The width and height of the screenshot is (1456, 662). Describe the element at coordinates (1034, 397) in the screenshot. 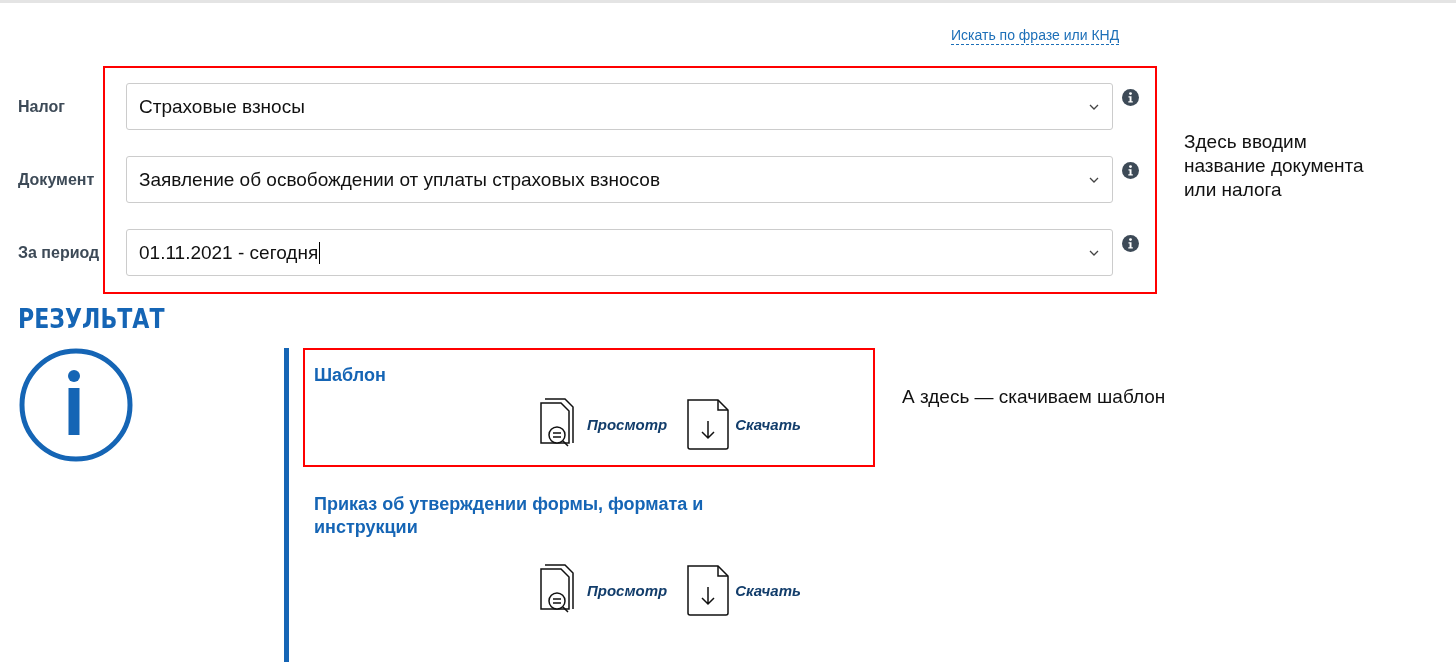

I see `annotation-text: А здесь — скачиваем шаблон` at that location.